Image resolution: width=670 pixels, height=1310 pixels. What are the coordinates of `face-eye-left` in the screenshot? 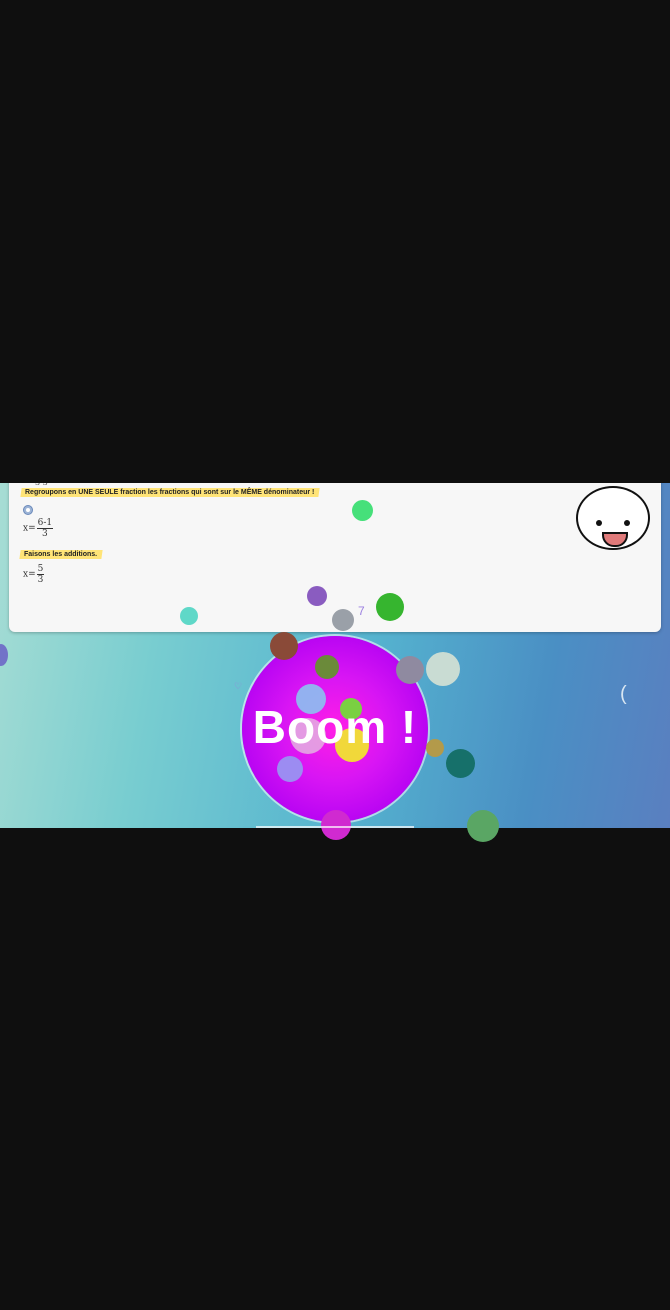 It's located at (599, 523).